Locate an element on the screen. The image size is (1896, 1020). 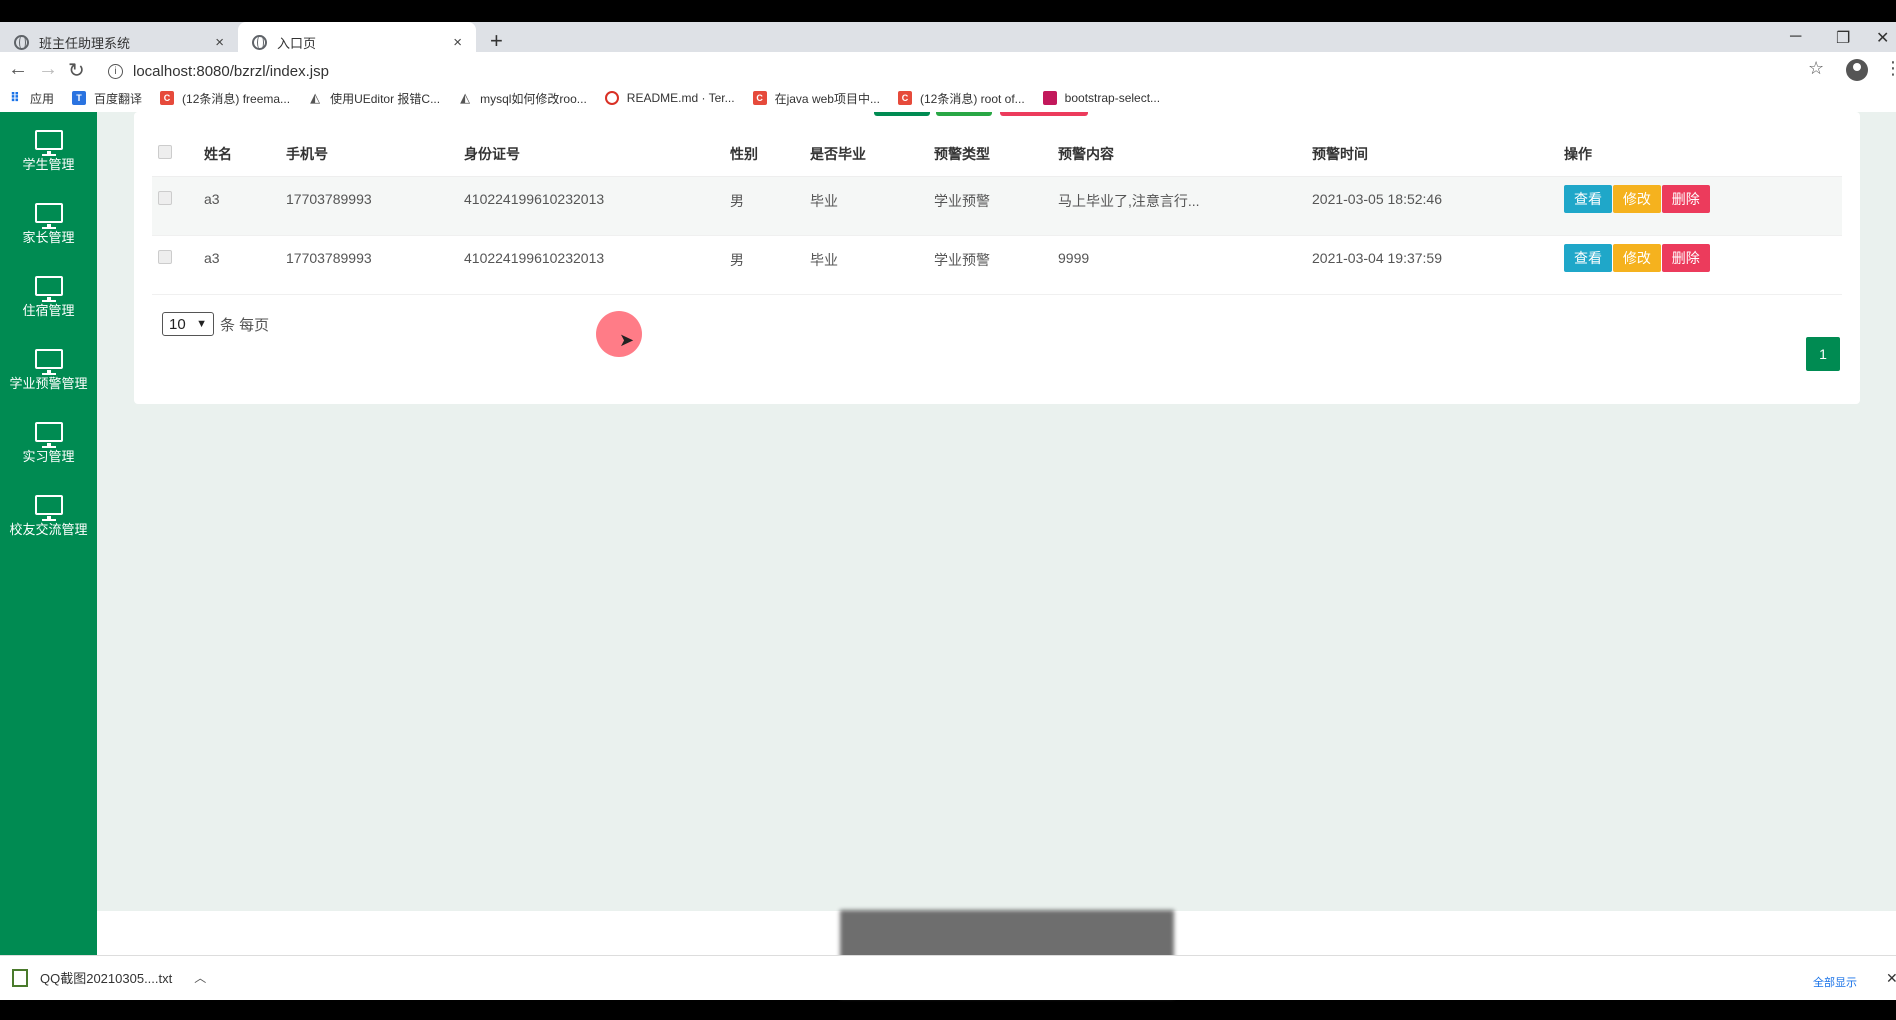
url-text: localhost:8080/bzrzl/index.jsp is located at coordinates (231, 71).